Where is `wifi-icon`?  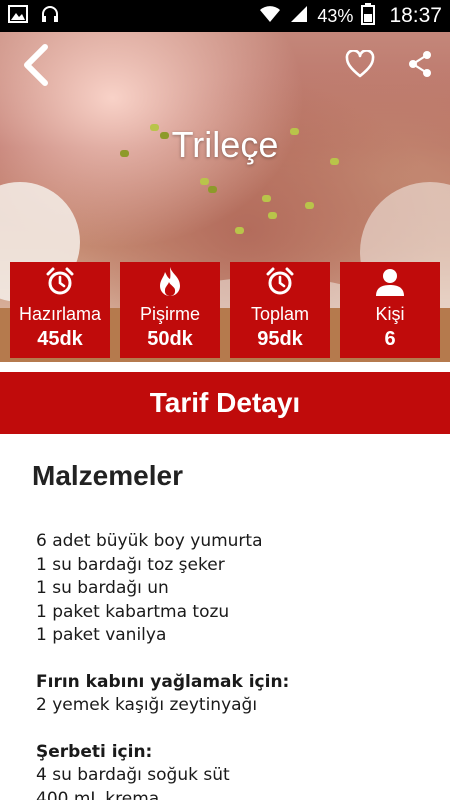 wifi-icon is located at coordinates (270, 16).